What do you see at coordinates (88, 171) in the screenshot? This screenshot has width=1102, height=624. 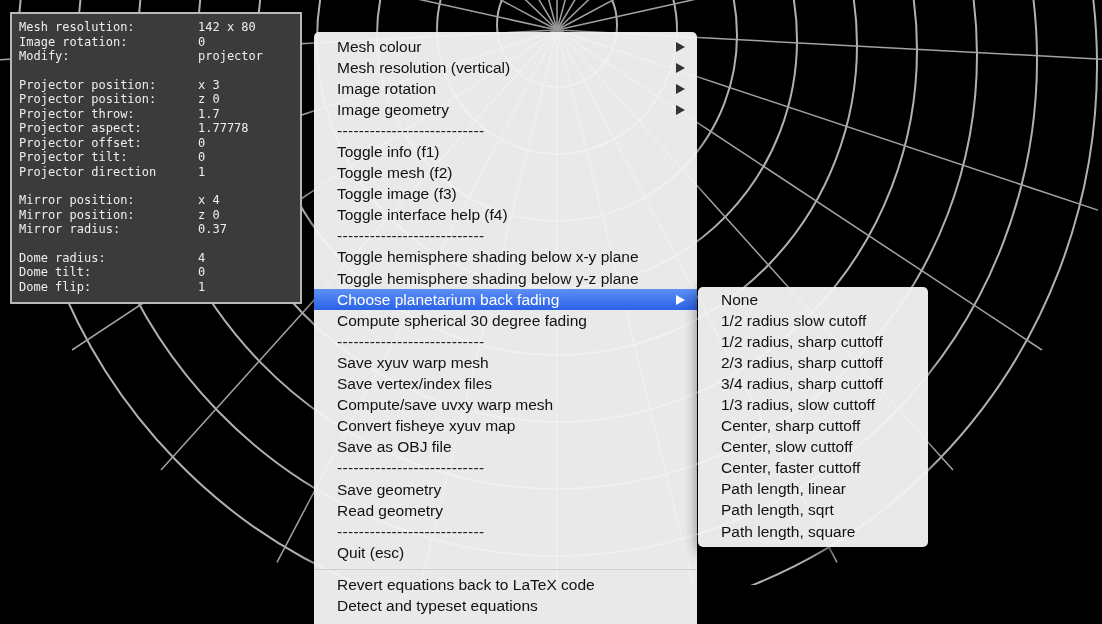 I see `info-label: Projector direction` at bounding box center [88, 171].